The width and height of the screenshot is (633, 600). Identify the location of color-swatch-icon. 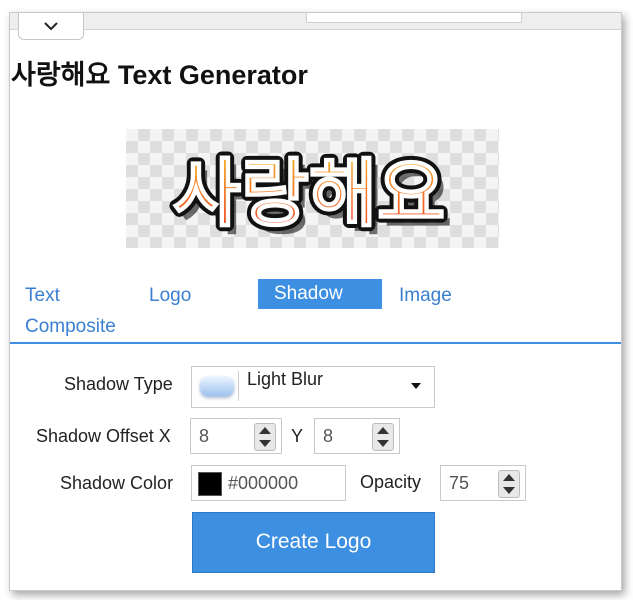
(210, 484).